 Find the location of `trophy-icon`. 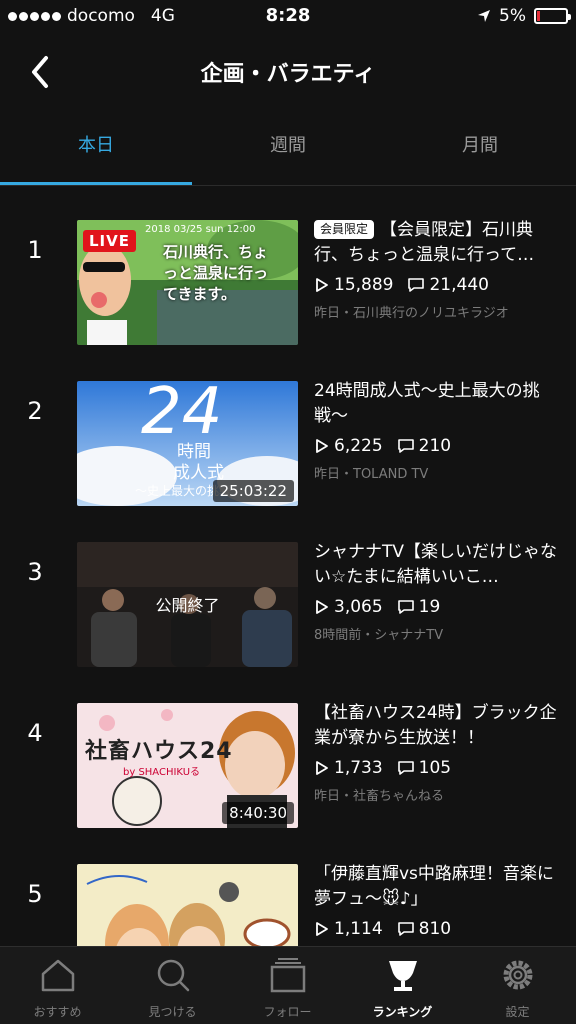

trophy-icon is located at coordinates (403, 976).